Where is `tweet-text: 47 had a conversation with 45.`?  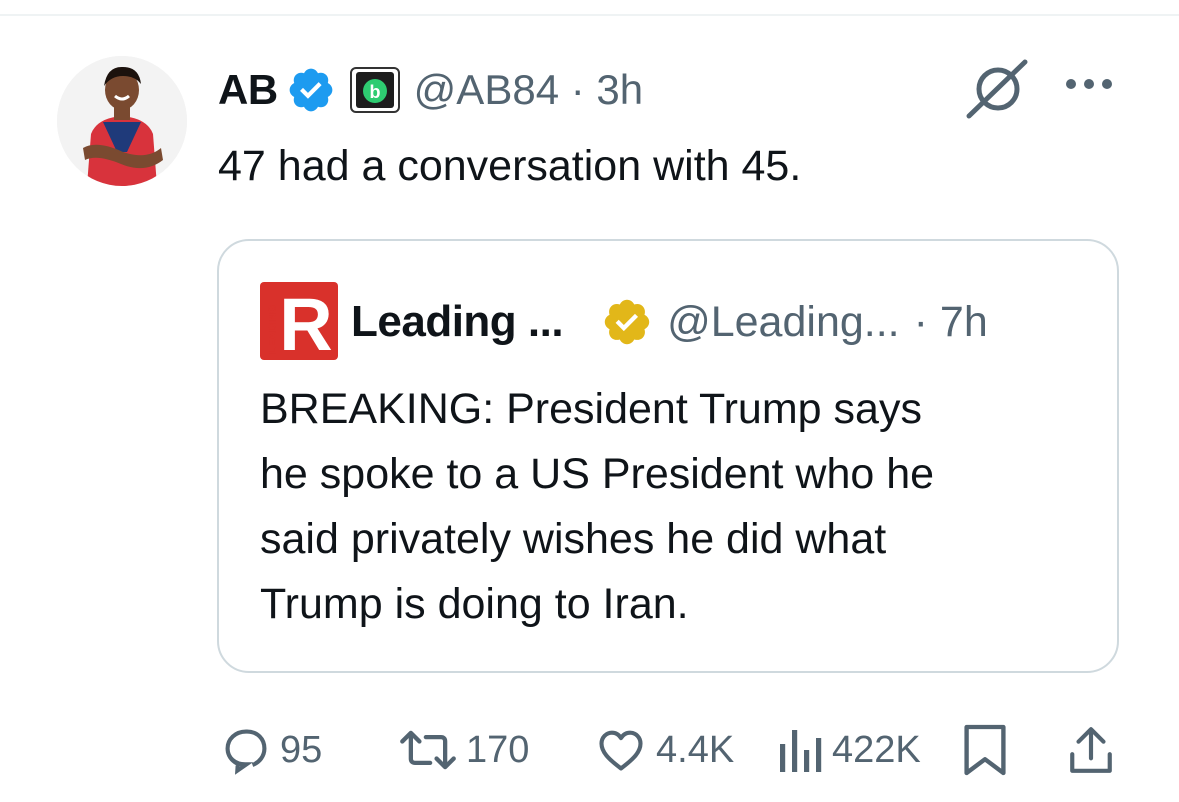
tweet-text: 47 had a conversation with 45. is located at coordinates (510, 166).